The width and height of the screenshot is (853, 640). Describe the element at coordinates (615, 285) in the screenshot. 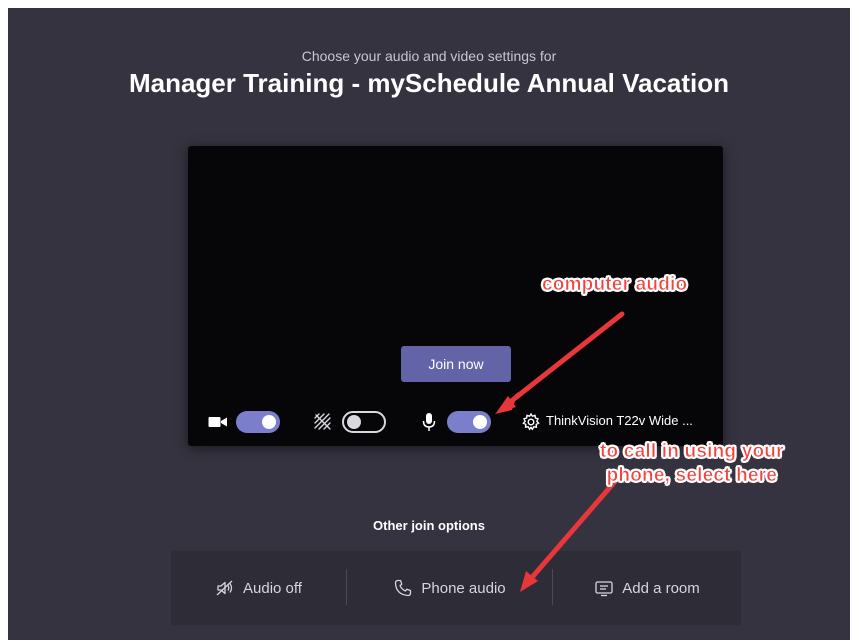

I see `computer-audio-annotation: computer audio` at that location.